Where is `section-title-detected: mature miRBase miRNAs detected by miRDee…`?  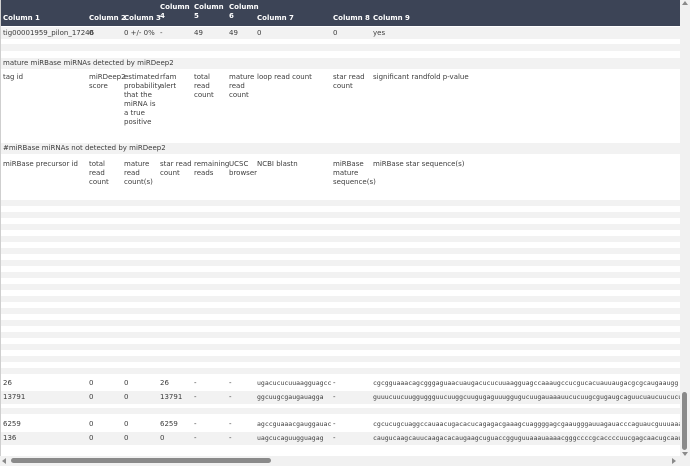 section-title-detected: mature miRBase miRNAs detected by miRDee… is located at coordinates (88, 63).